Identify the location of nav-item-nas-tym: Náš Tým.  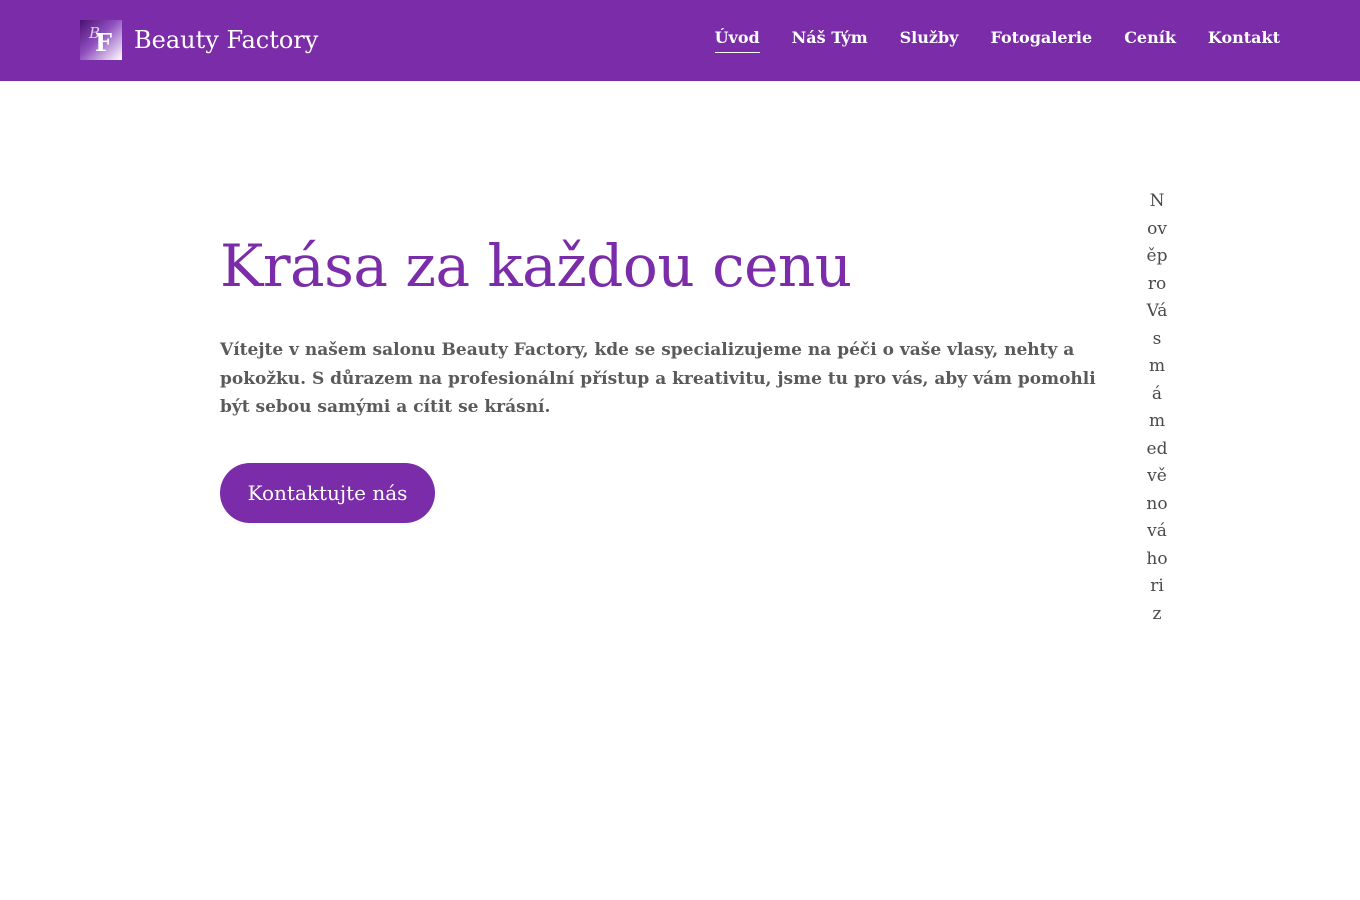
(830, 40).